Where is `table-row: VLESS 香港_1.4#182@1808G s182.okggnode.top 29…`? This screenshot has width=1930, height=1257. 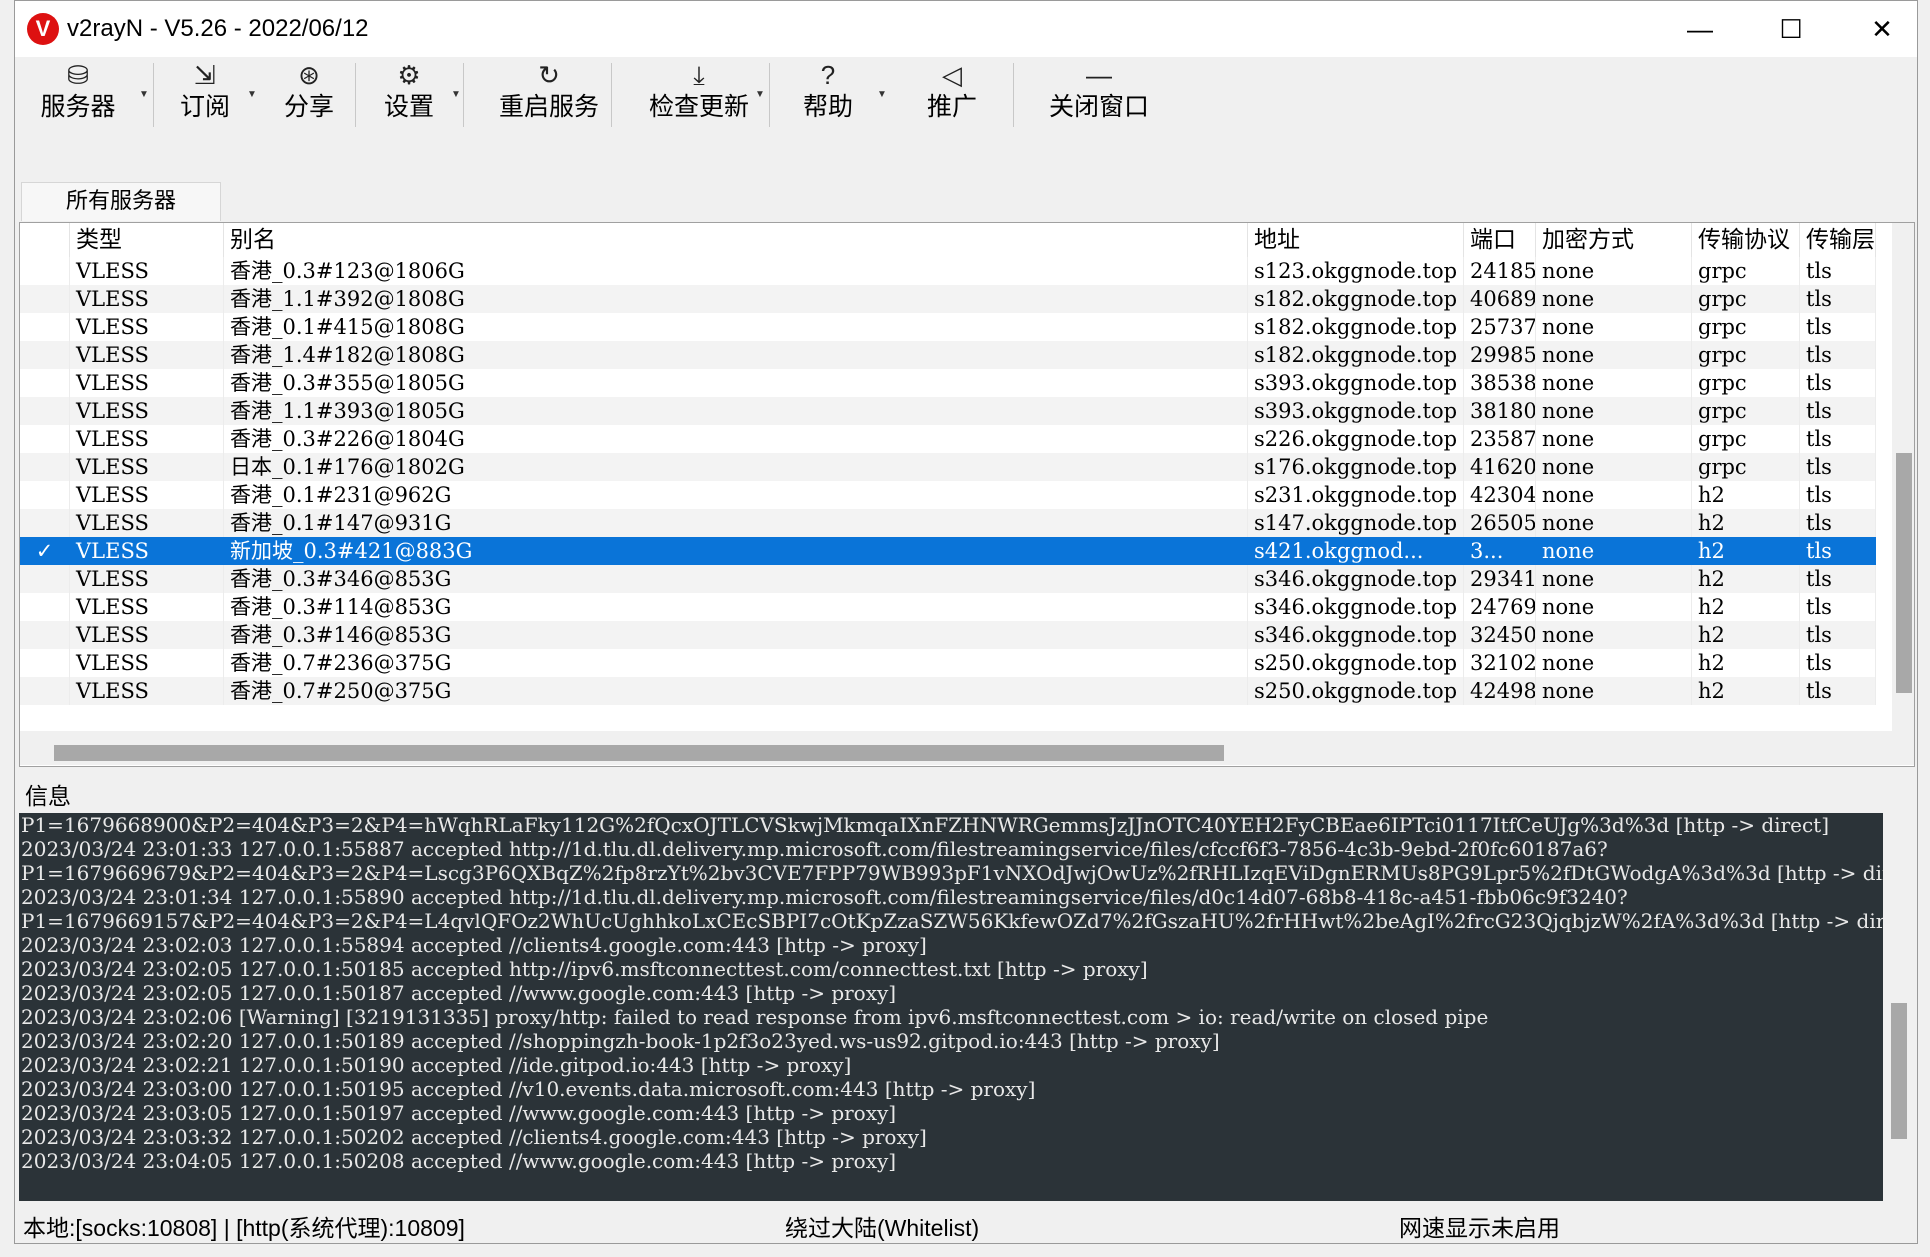 table-row: VLESS 香港_1.4#182@1808G s182.okggnode.top 29… is located at coordinates (948, 355).